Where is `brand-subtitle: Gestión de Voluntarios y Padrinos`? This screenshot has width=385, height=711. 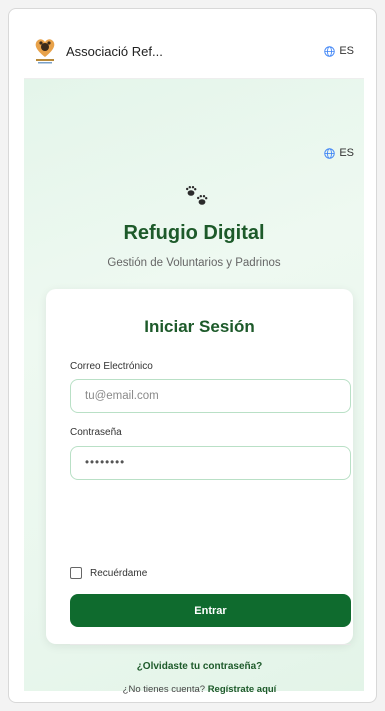
brand-subtitle: Gestión de Voluntarios y Padrinos is located at coordinates (194, 263).